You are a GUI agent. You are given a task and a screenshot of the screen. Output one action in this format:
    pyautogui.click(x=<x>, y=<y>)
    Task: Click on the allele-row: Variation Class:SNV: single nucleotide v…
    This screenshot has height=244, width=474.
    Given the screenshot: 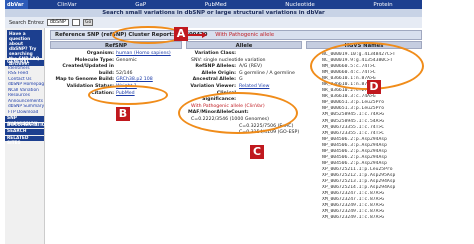 What is the action you would take?
    pyautogui.click(x=246, y=57)
    